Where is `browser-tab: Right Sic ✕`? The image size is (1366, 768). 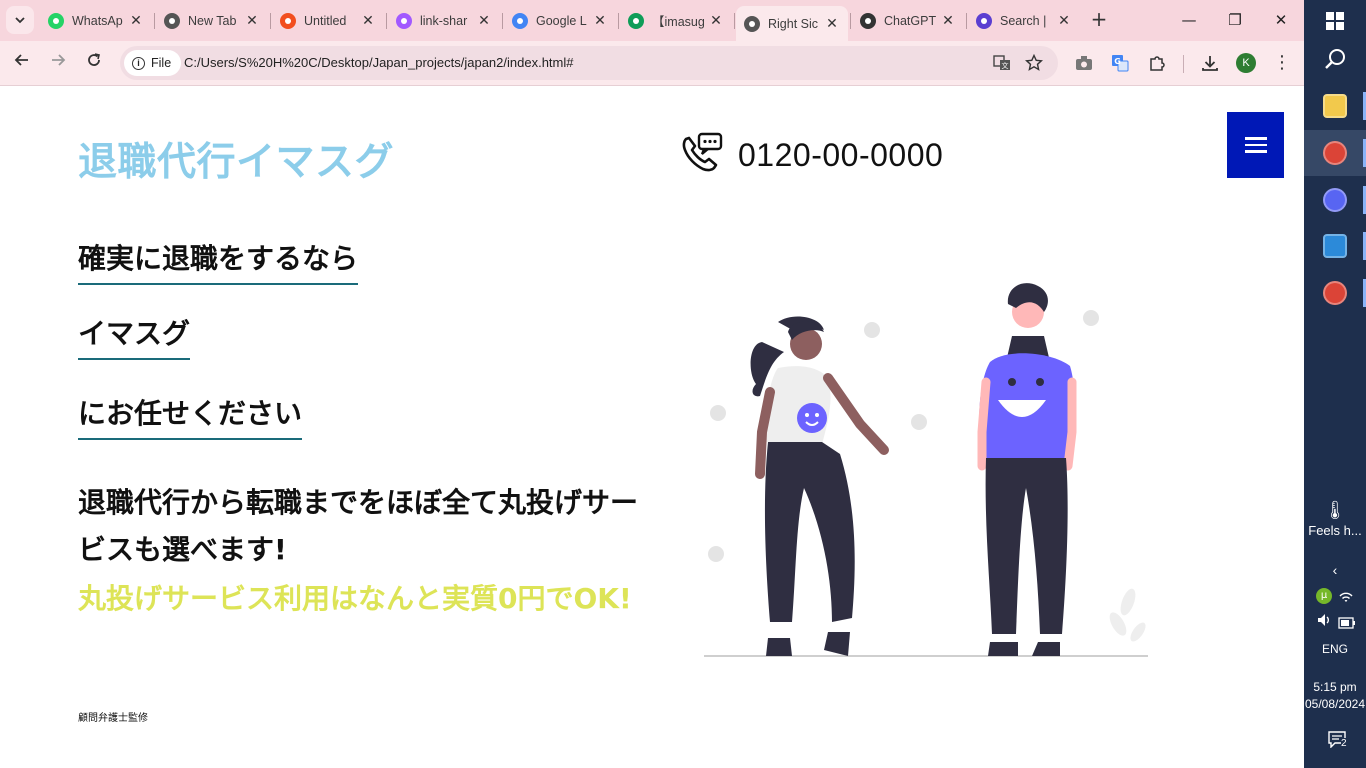
browser-tab: Right Sic ✕ is located at coordinates (792, 23).